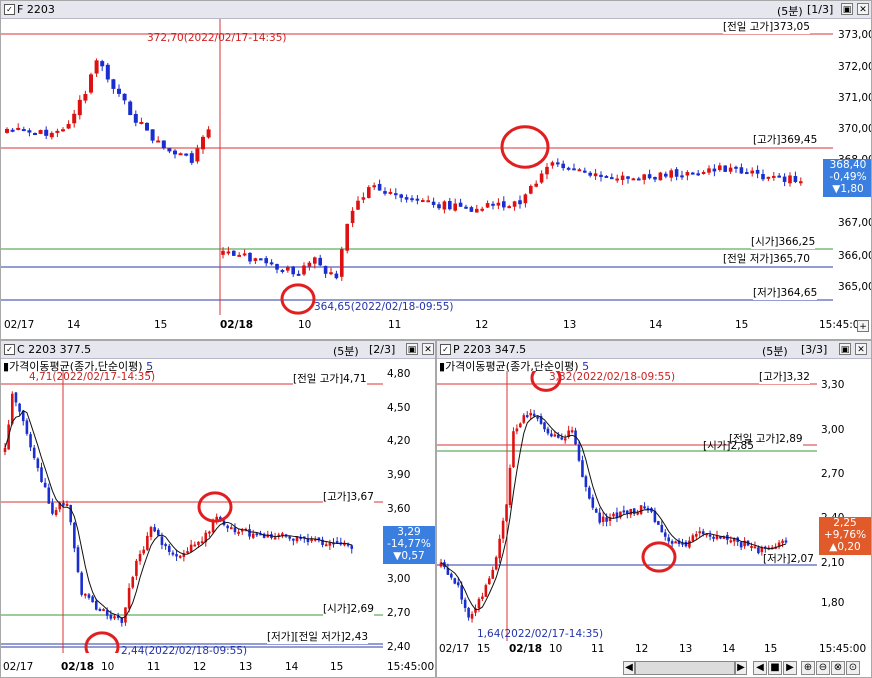 Image resolution: width=872 pixels, height=678 pixels. I want to click on zoom-out-icon: ⊖, so click(823, 668).